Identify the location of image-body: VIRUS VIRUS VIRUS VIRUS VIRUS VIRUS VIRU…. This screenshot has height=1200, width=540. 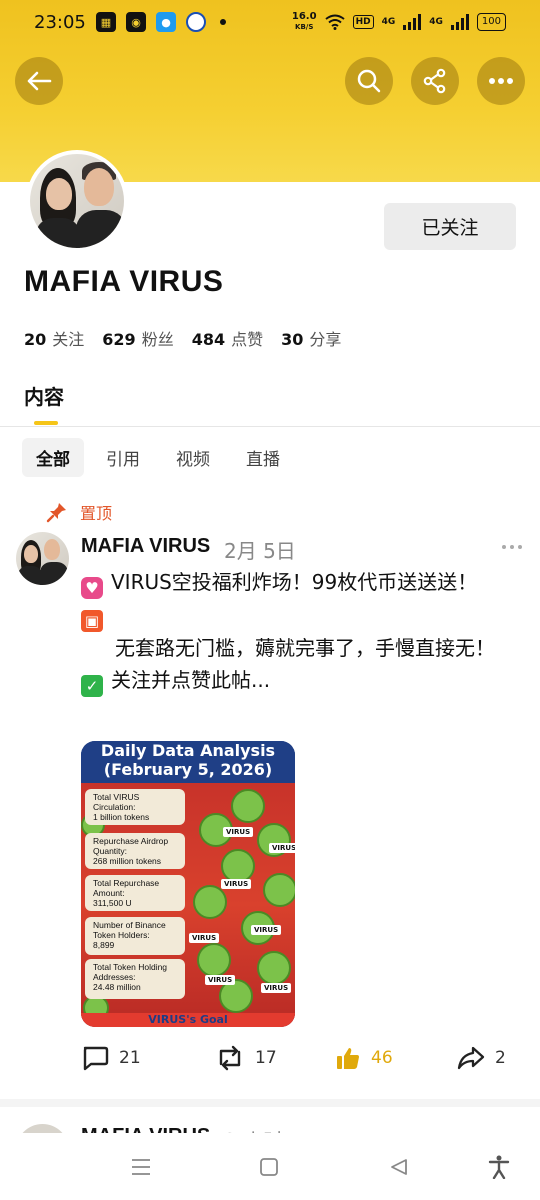
(188, 905).